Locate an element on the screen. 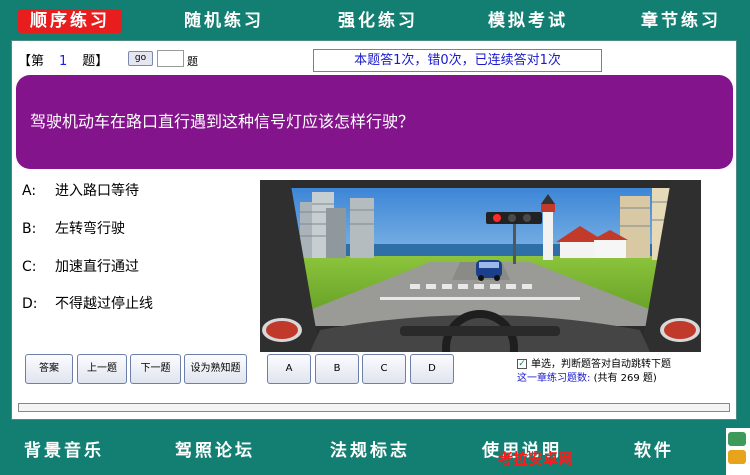 The image size is (750, 475). go-button: go is located at coordinates (140, 58).